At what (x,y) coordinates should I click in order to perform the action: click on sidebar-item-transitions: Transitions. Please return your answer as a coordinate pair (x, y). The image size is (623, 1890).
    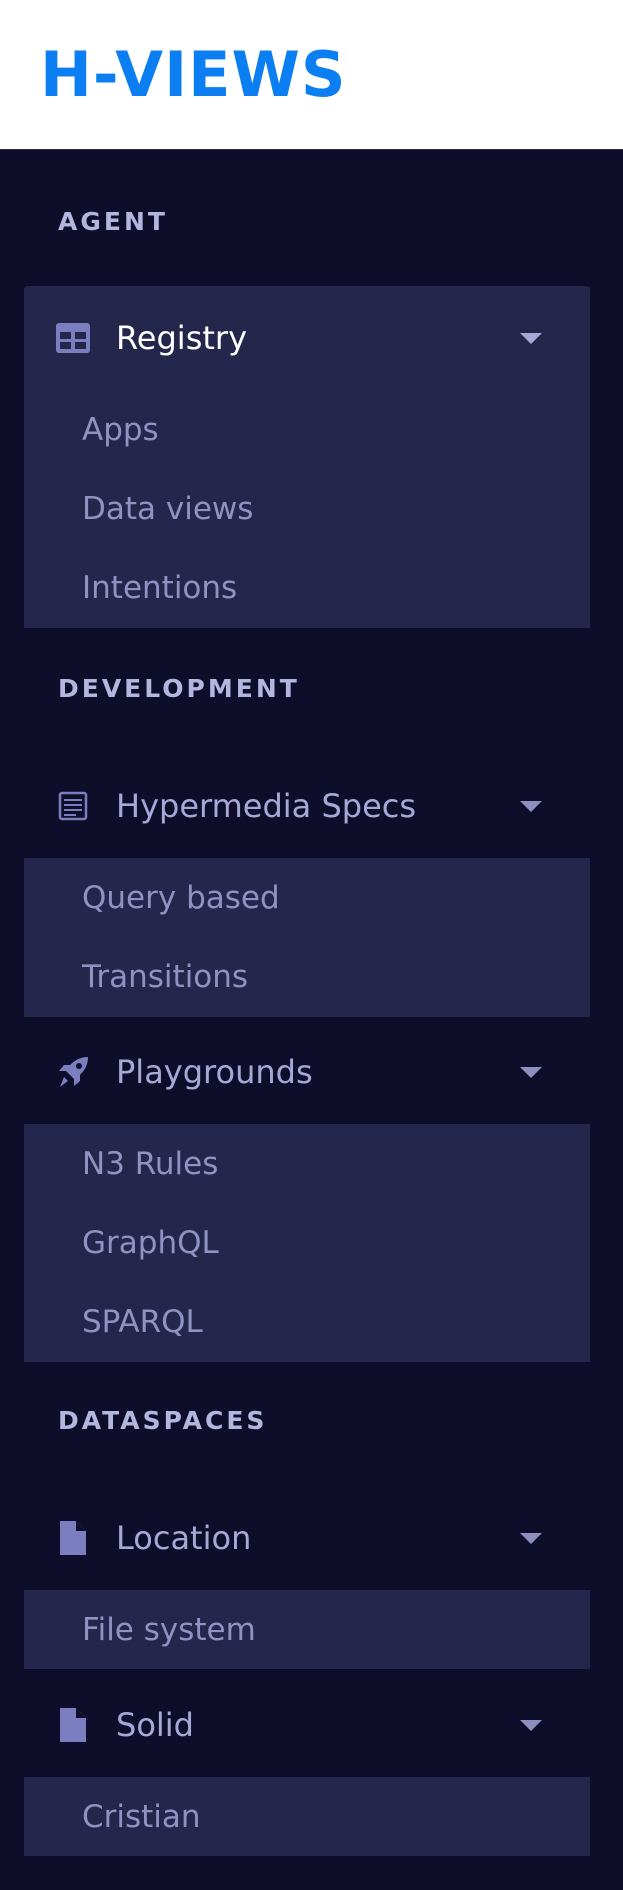
    Looking at the image, I should click on (307, 976).